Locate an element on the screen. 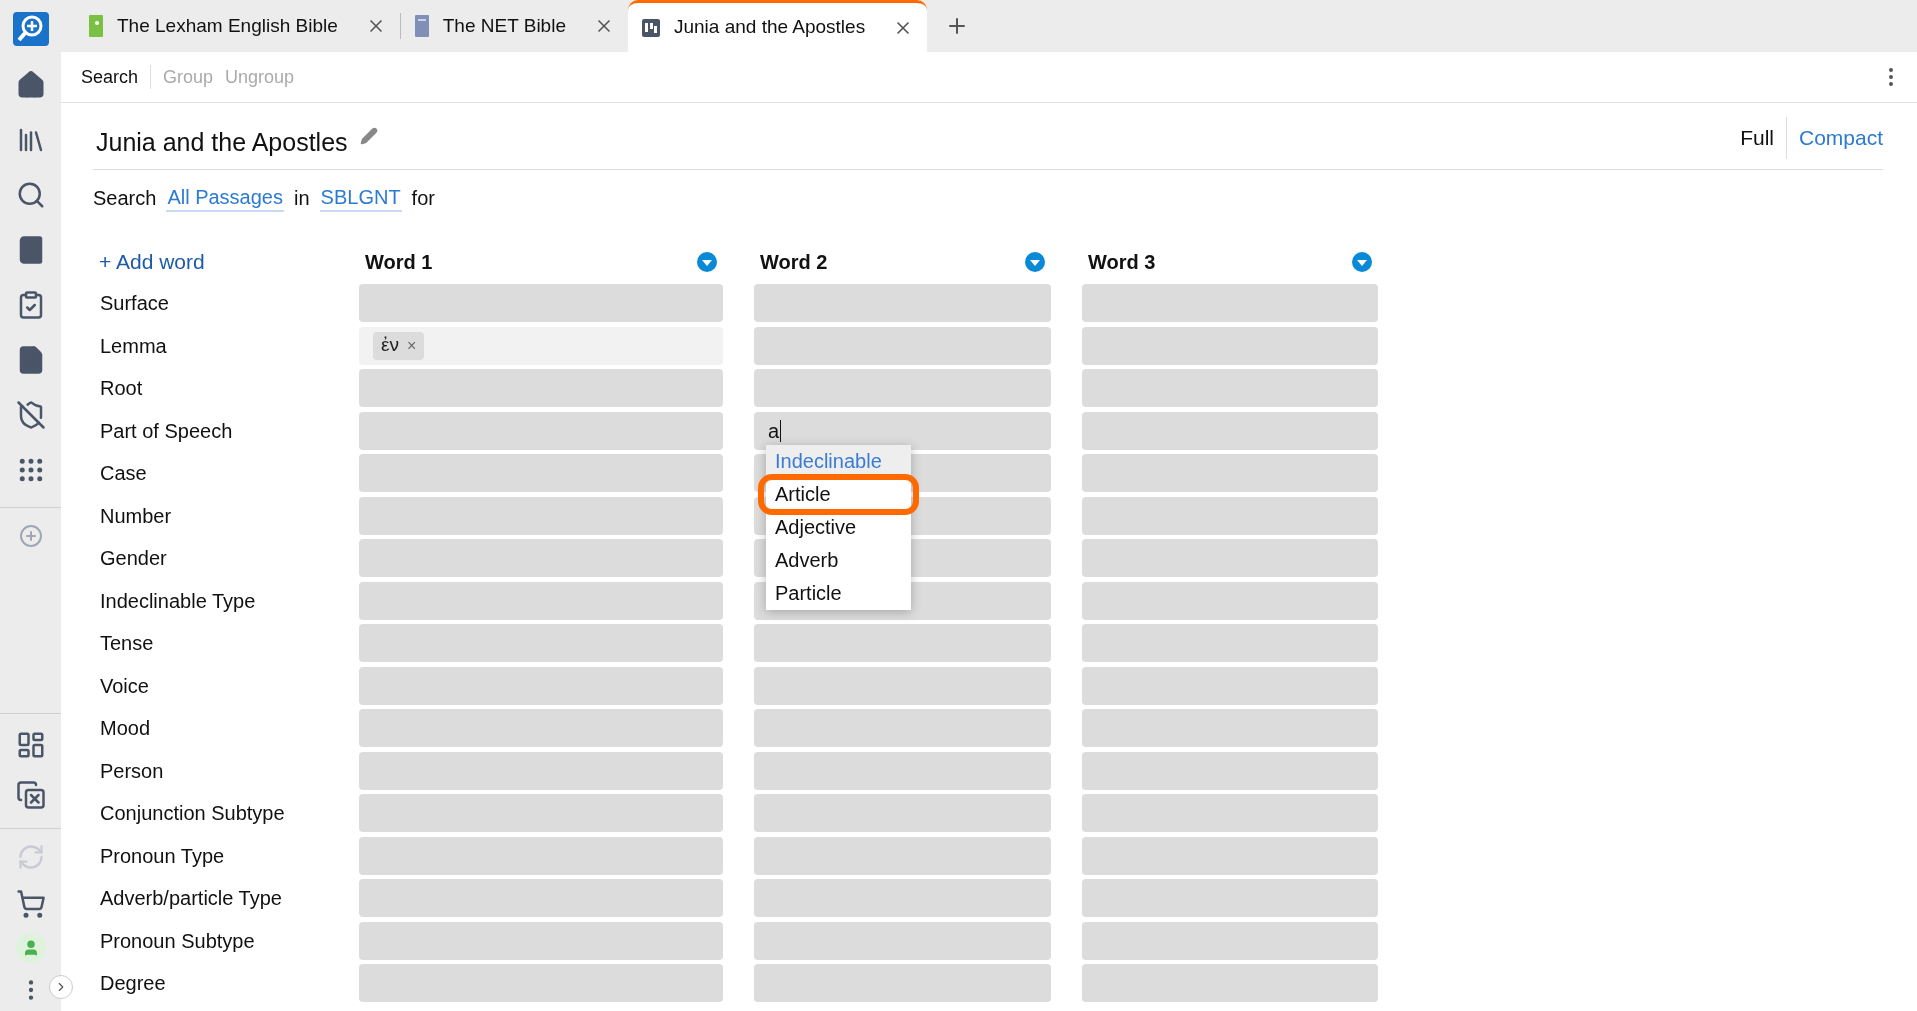  attribute-label: Conjunction Subtype is located at coordinates (192, 813).